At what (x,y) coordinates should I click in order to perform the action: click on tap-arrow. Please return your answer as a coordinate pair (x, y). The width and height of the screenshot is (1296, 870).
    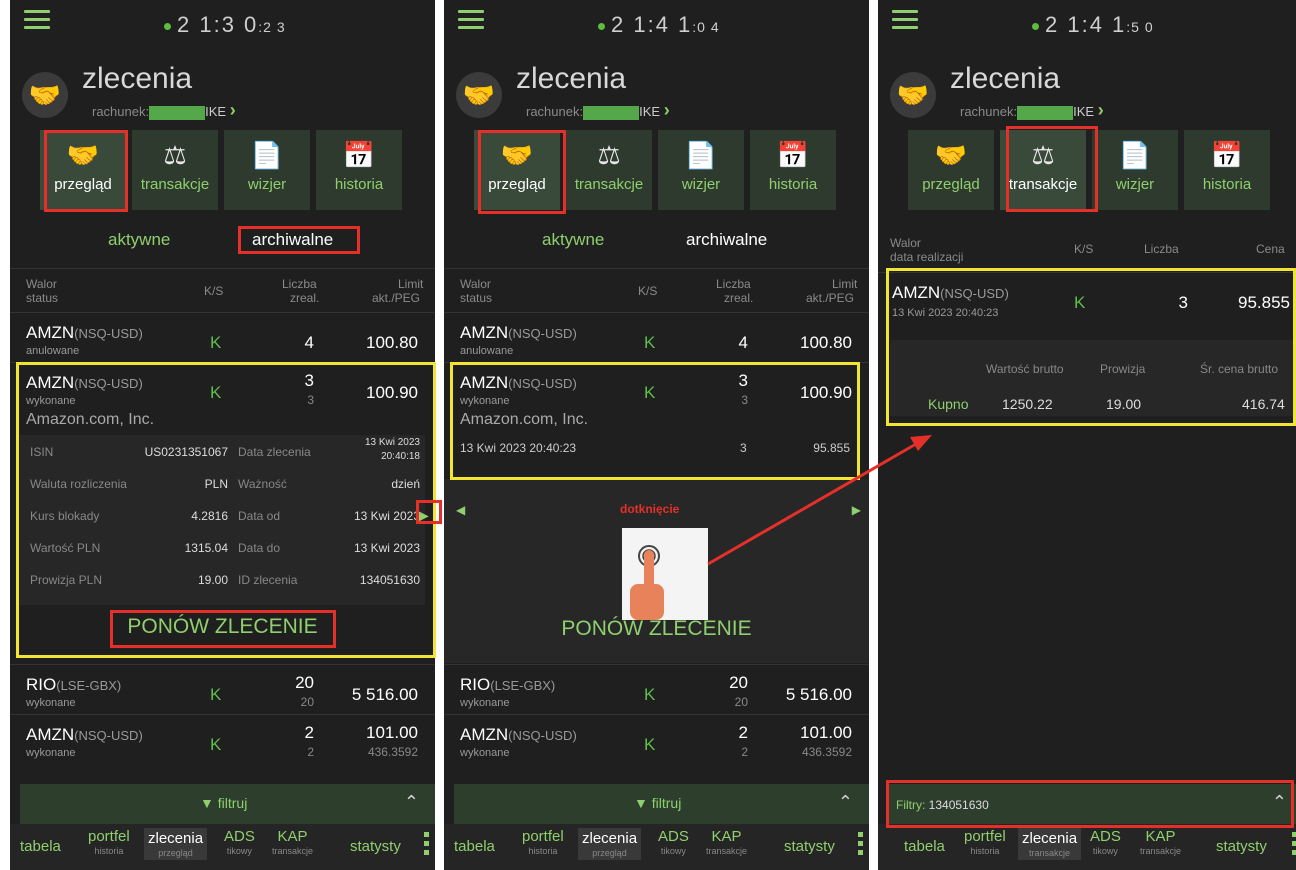
    Looking at the image, I should click on (819, 500).